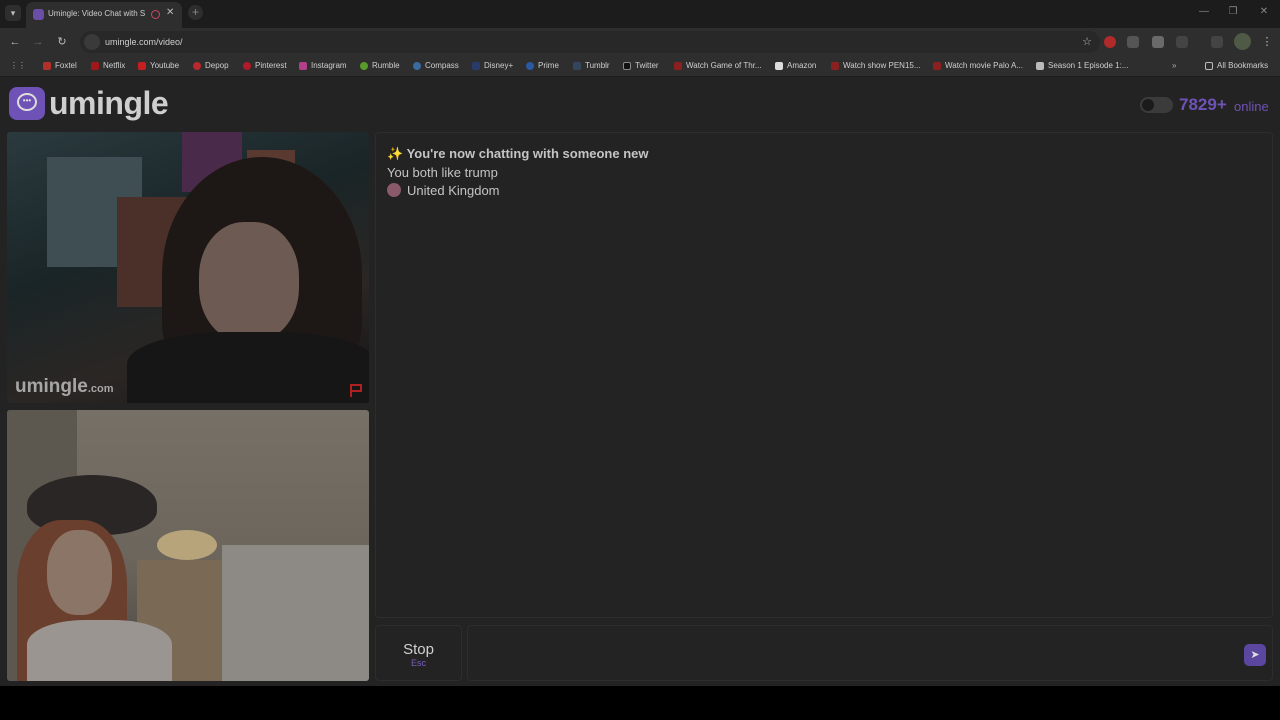  I want to click on extension-grey-icon, so click(1158, 42).